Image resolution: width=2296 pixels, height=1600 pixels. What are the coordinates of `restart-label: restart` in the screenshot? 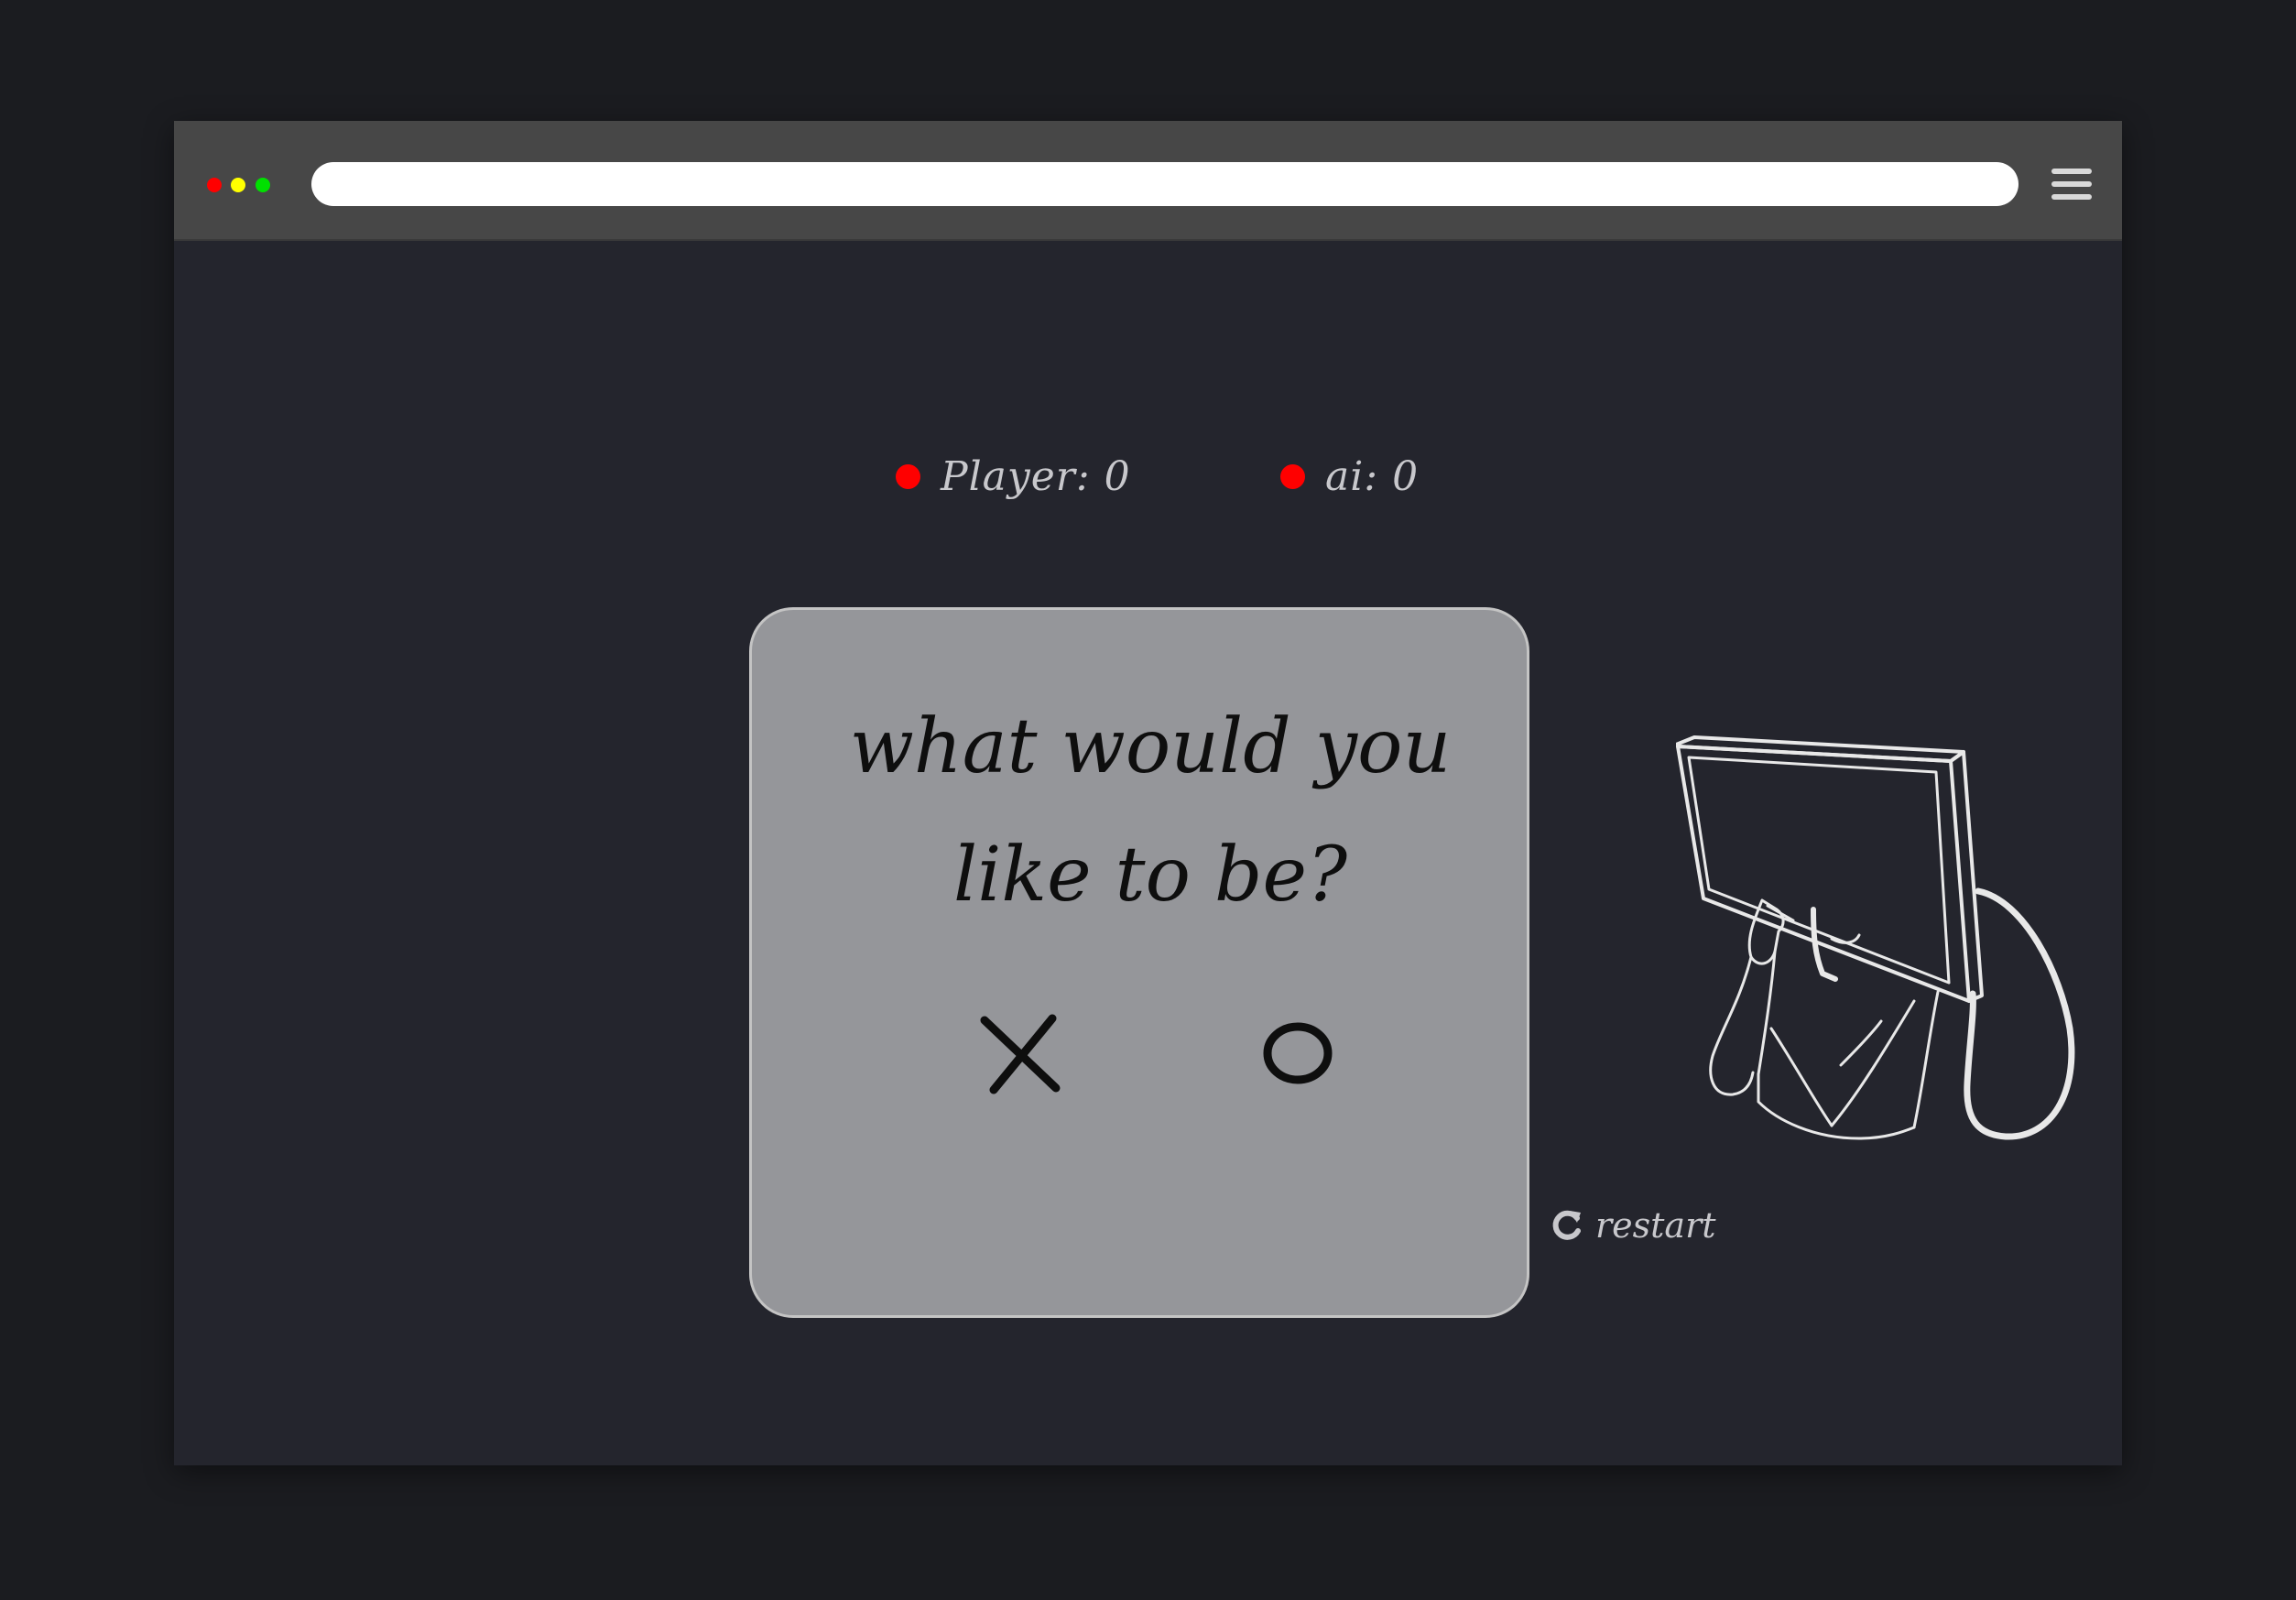 It's located at (1655, 1225).